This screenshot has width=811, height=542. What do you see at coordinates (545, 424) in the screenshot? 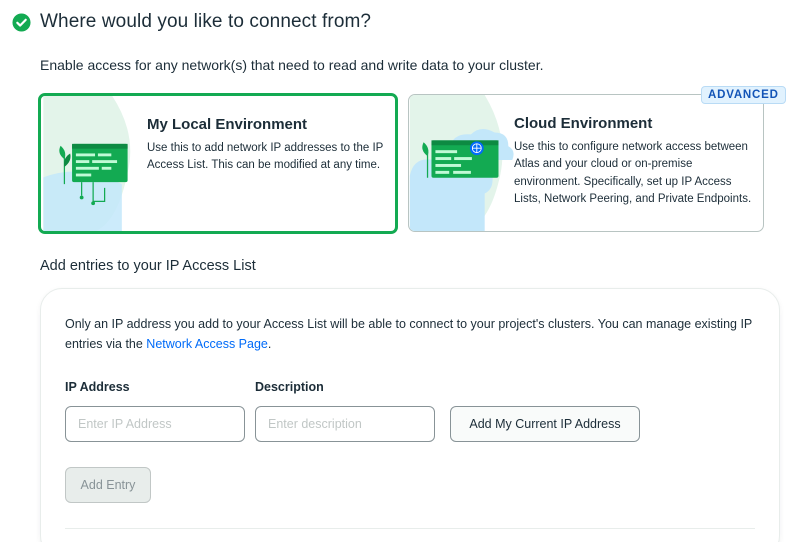
I see `add-current-ip-button: Add My Current IP Address` at bounding box center [545, 424].